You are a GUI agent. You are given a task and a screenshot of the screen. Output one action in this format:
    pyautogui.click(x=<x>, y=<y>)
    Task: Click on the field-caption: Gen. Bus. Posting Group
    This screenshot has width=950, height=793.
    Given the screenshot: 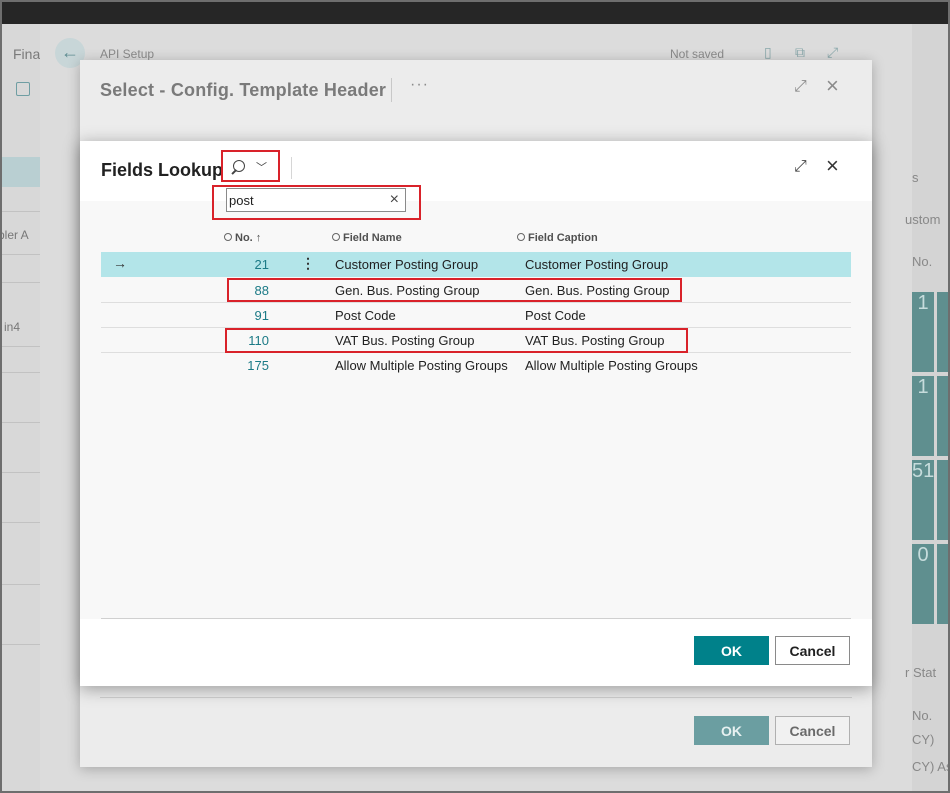 What is the action you would take?
    pyautogui.click(x=597, y=290)
    